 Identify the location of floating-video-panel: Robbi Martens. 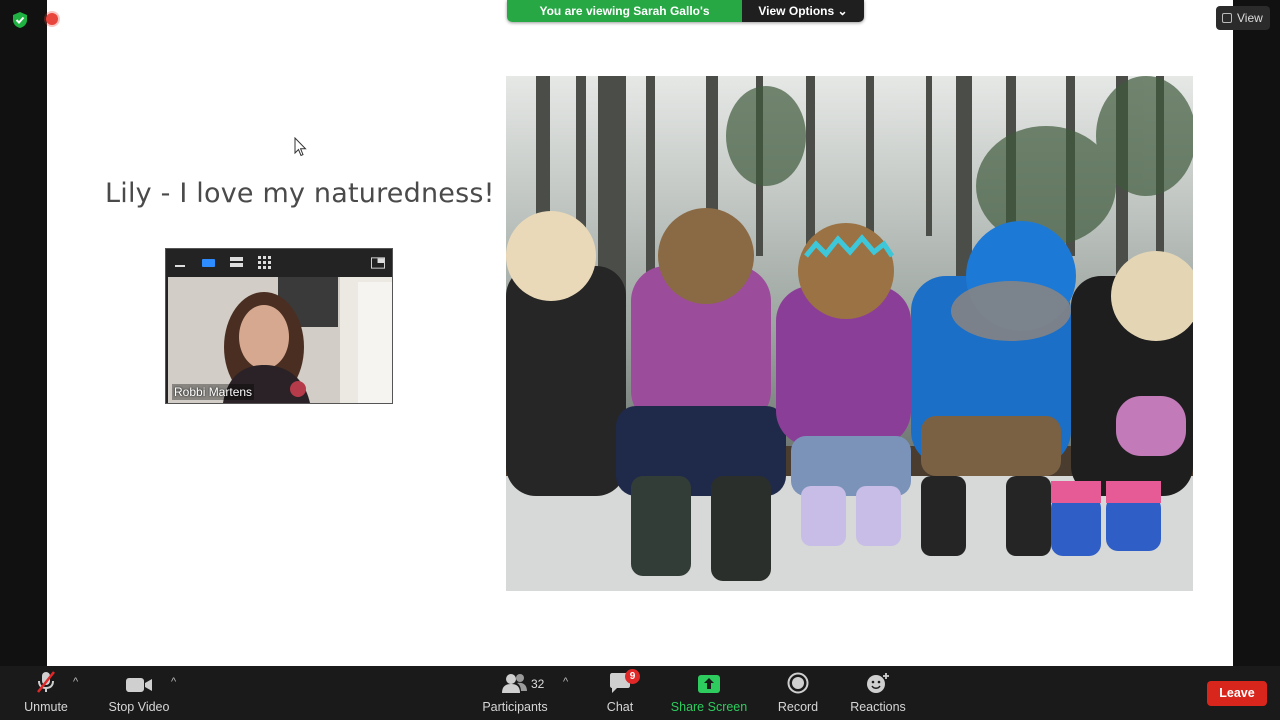
(279, 326).